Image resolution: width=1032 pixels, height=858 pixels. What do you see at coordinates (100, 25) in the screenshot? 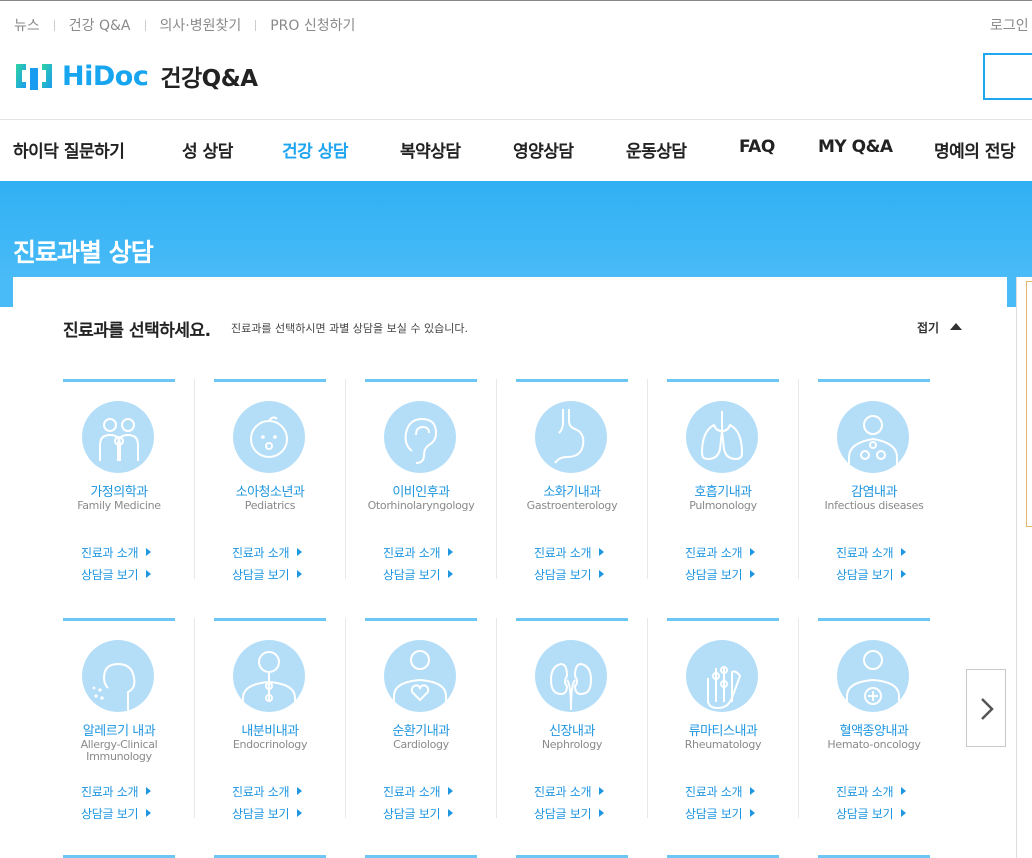
I see `util-link-health-qa: 건강 Q&A` at bounding box center [100, 25].